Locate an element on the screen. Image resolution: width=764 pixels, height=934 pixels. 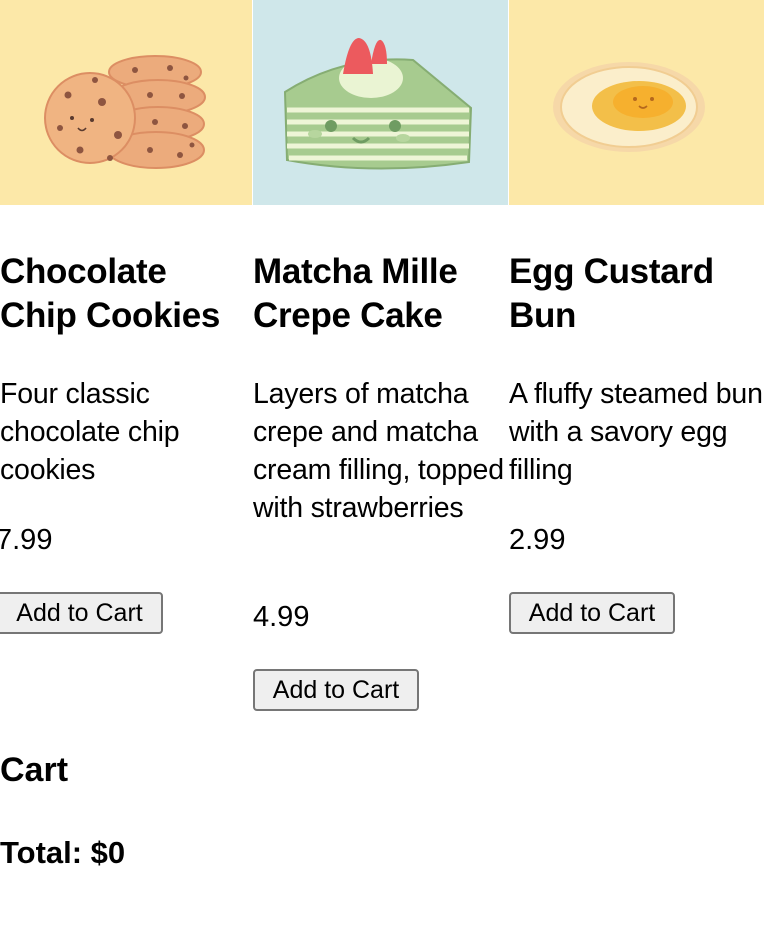
cart-title: Cart is located at coordinates (34, 770).